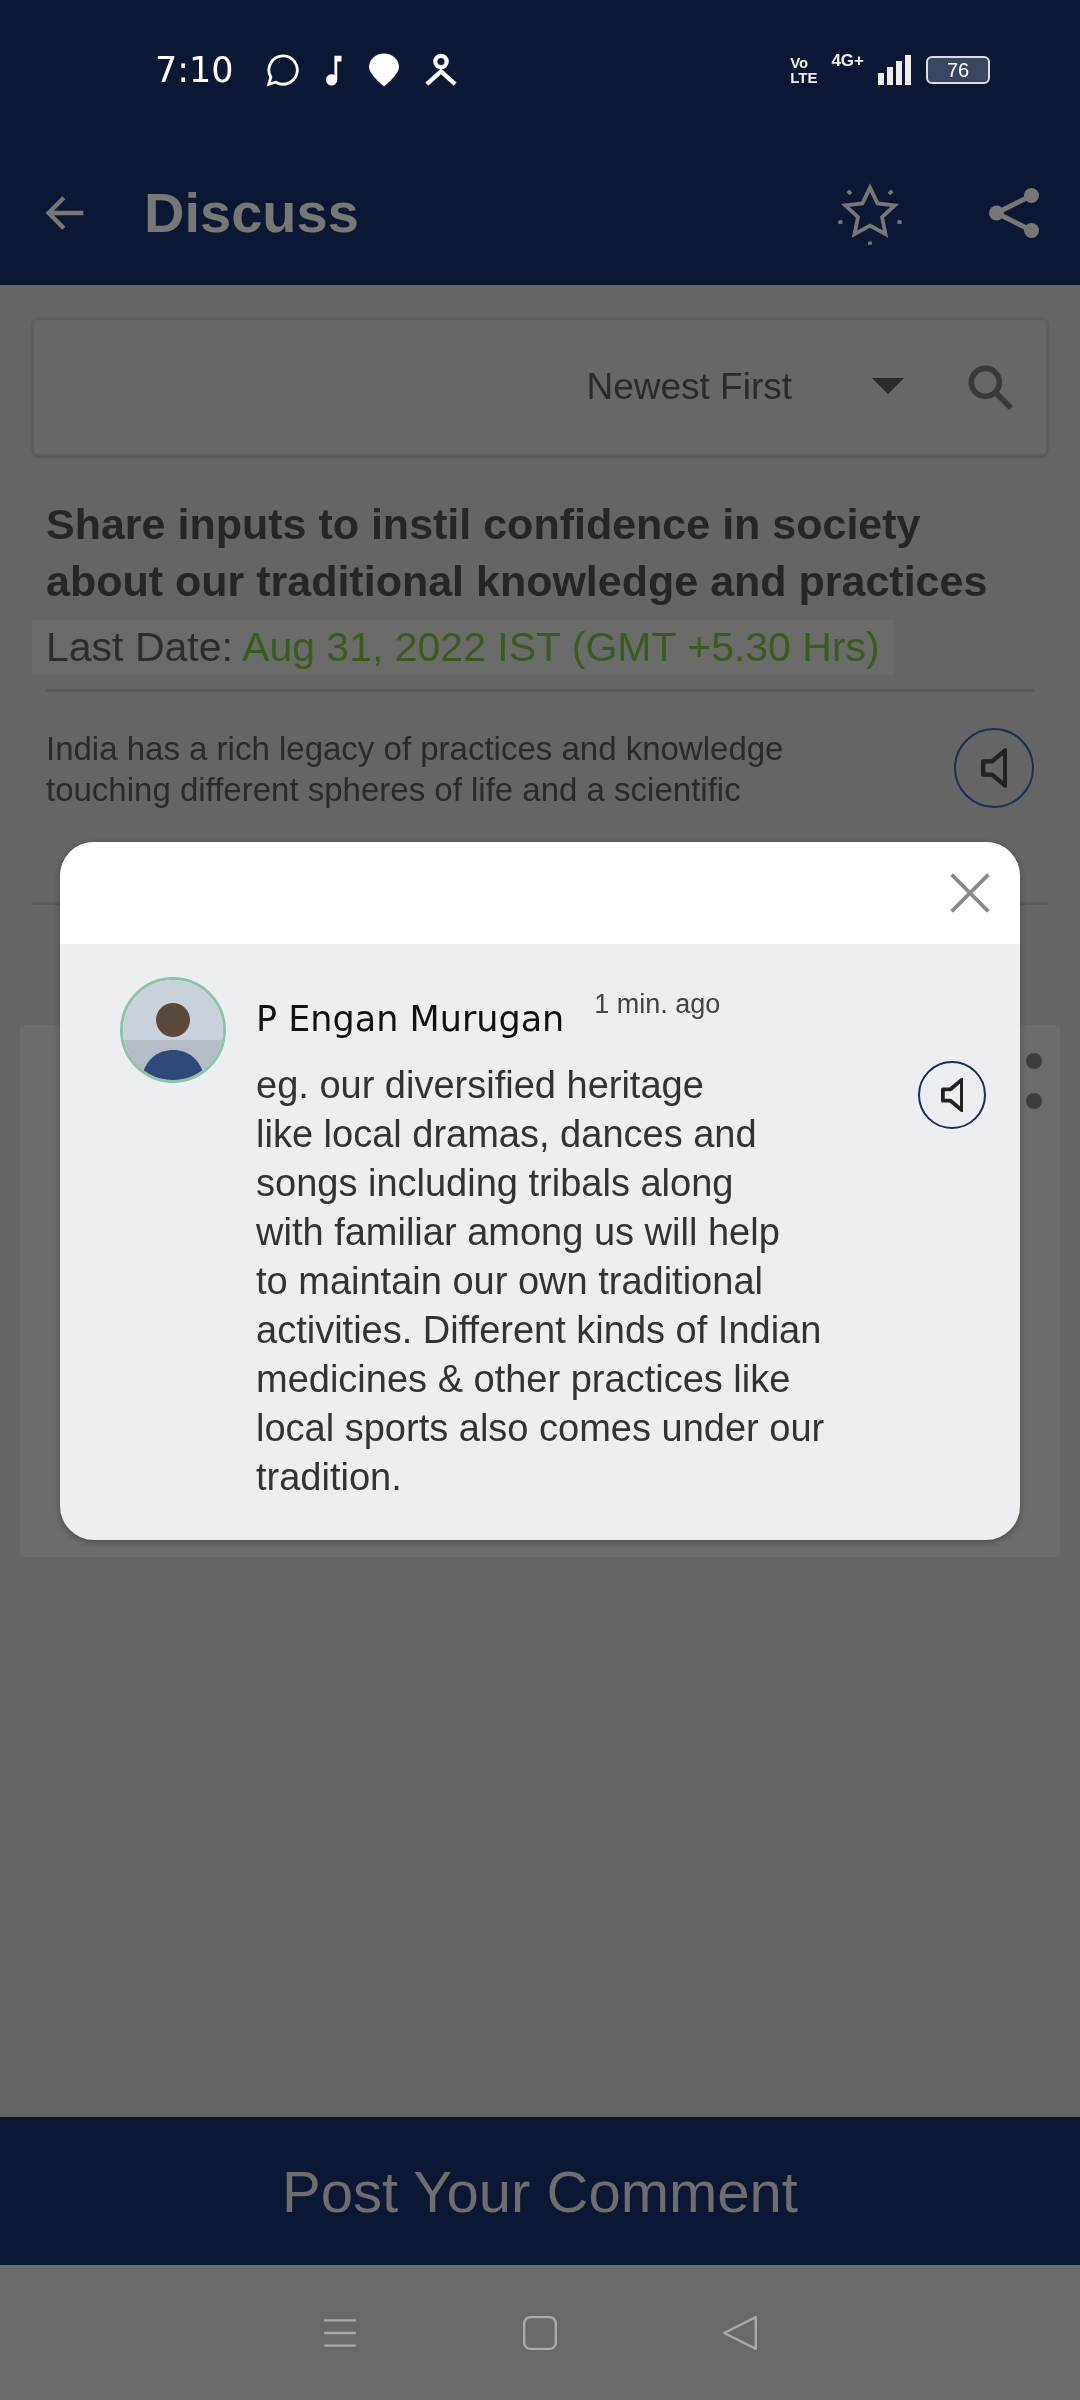 The width and height of the screenshot is (1080, 2400). What do you see at coordinates (895, 70) in the screenshot?
I see `signal-icon` at bounding box center [895, 70].